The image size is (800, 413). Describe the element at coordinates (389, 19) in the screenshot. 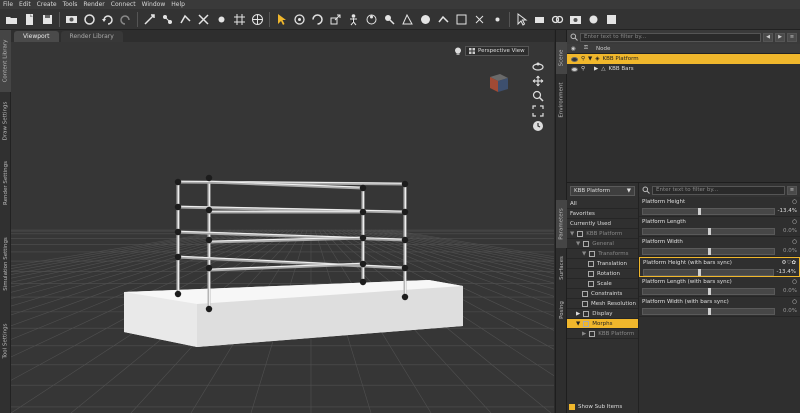

I see `joint-editor-icon` at that location.